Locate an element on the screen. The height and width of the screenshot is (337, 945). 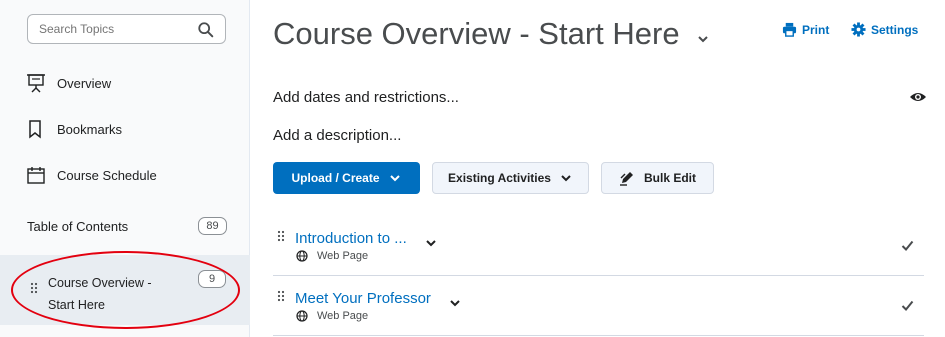
topic-row: Introduction to ... Web Page is located at coordinates (598, 246).